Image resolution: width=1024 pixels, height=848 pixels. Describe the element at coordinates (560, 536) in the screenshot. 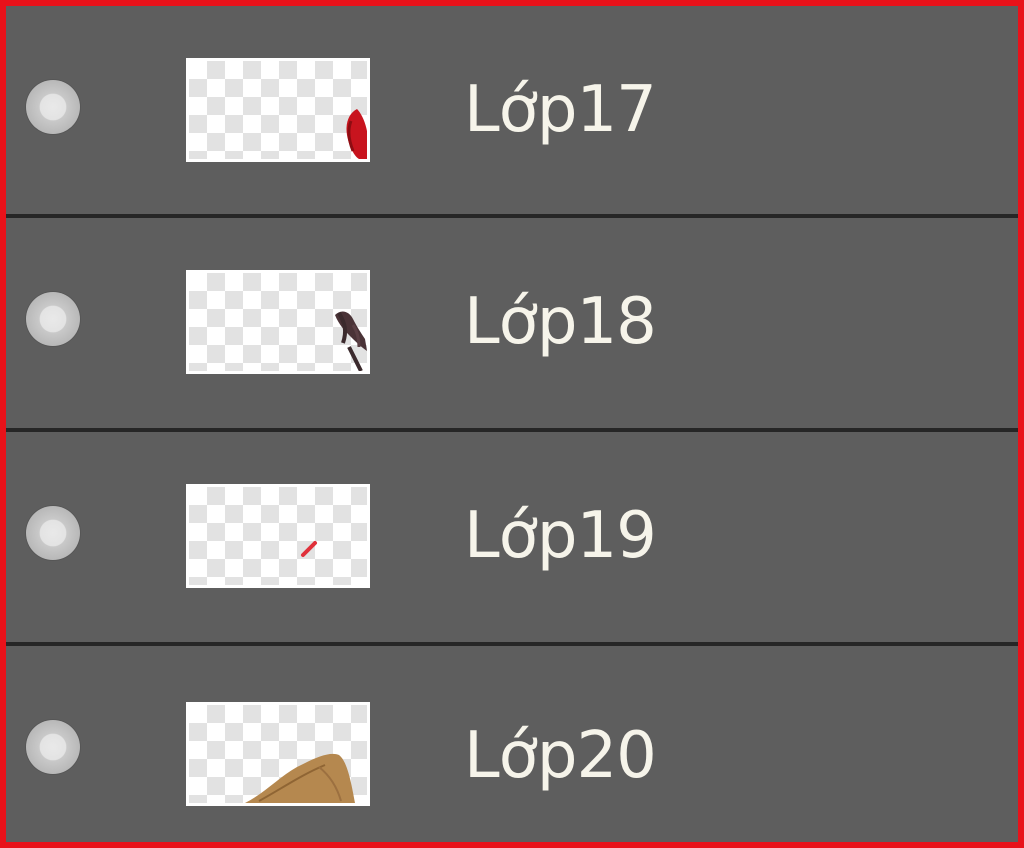

I see `layer-name: Lớp19` at that location.